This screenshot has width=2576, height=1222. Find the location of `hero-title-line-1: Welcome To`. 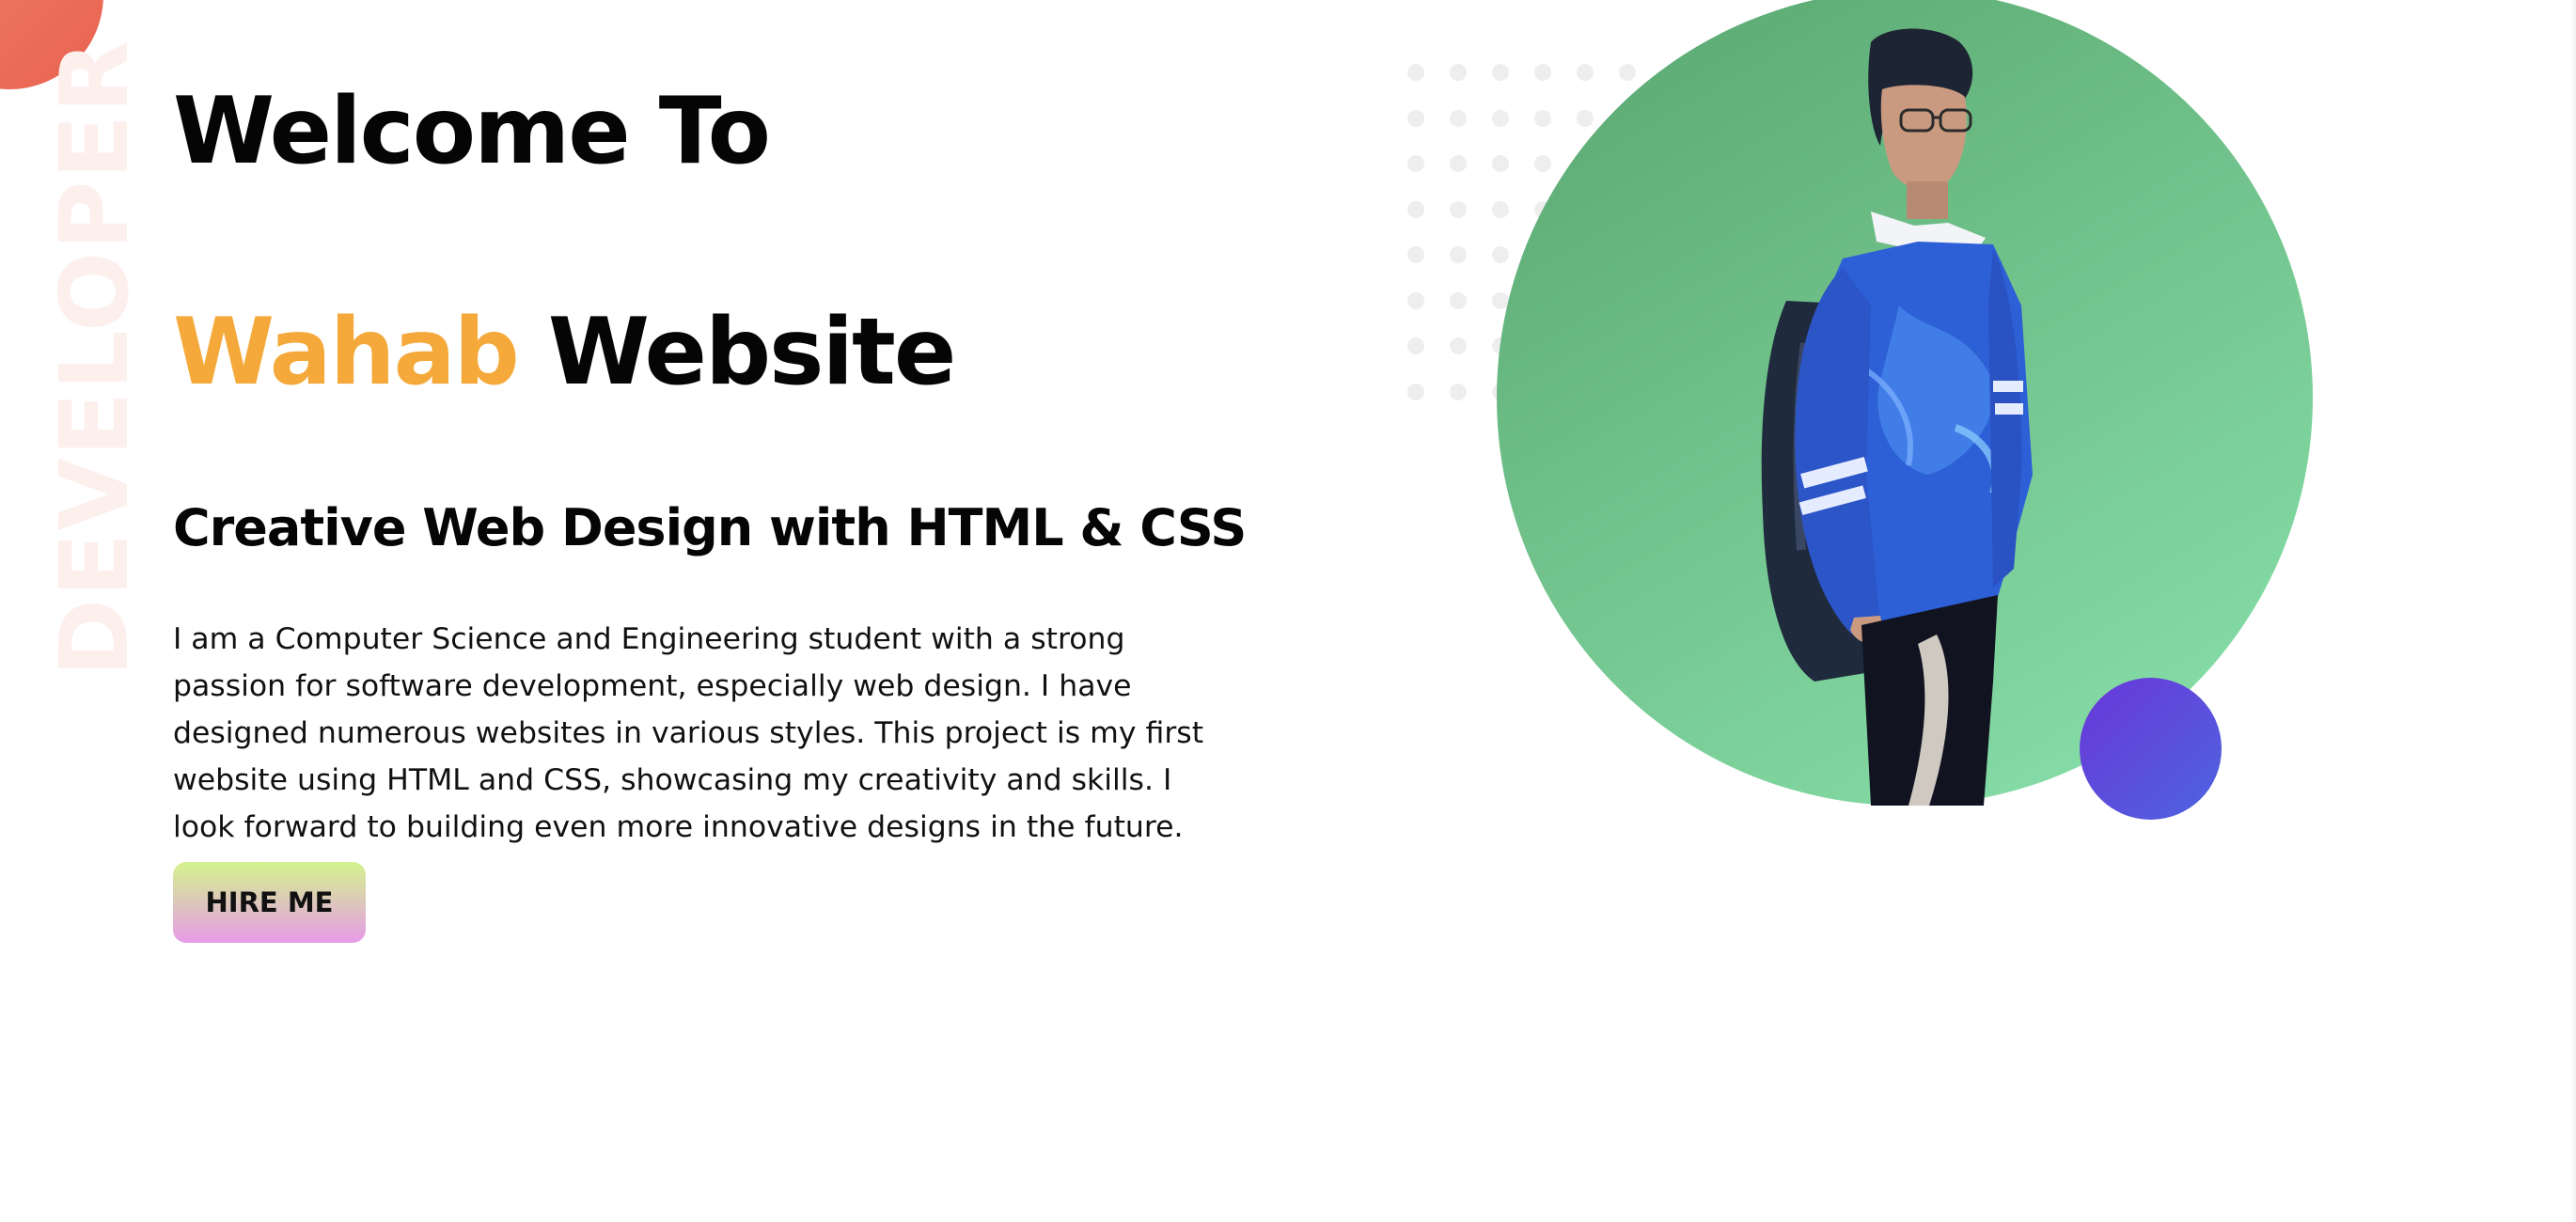

hero-title-line-1: Welcome To is located at coordinates (472, 131).